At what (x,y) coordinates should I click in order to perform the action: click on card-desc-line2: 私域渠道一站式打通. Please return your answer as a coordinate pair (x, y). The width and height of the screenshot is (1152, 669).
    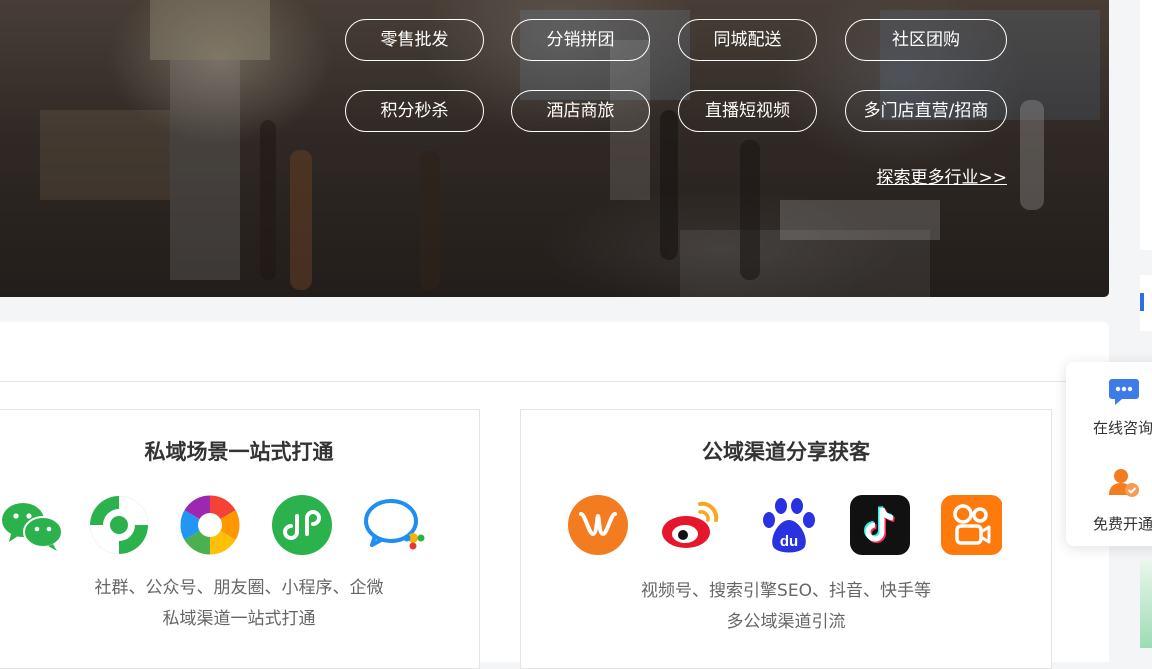
    Looking at the image, I should click on (239, 619).